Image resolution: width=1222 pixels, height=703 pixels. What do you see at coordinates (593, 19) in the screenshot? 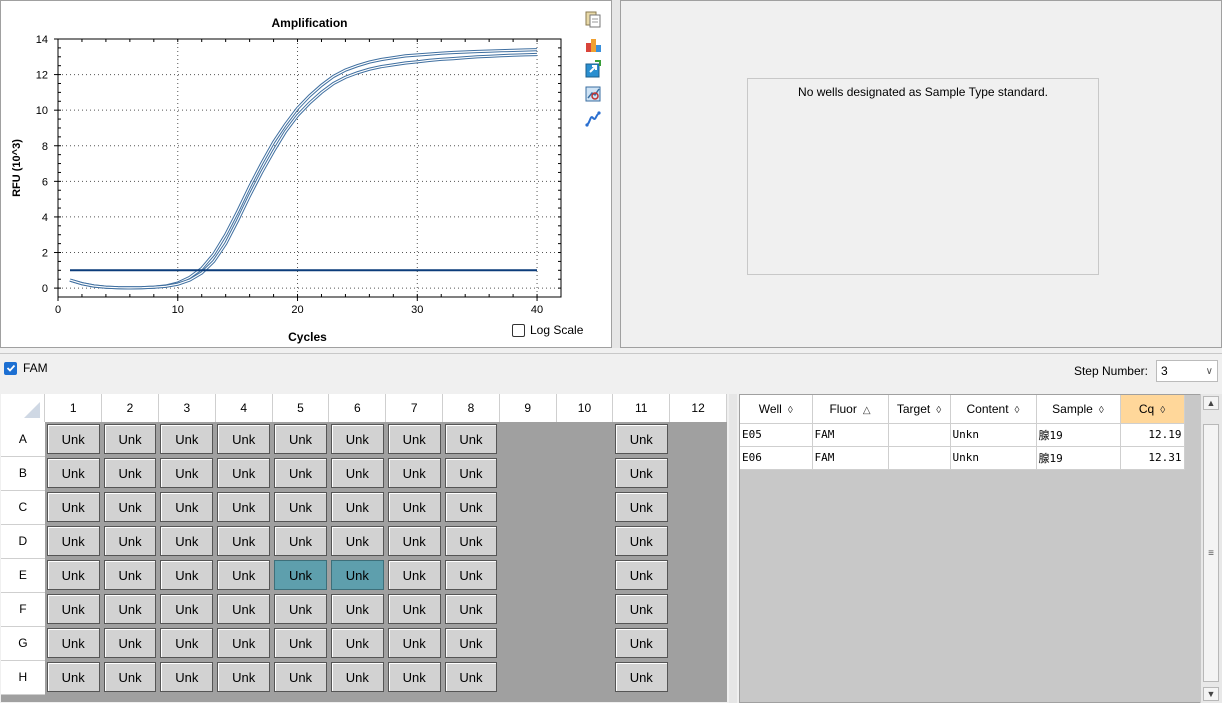
I see `copy-icon` at bounding box center [593, 19].